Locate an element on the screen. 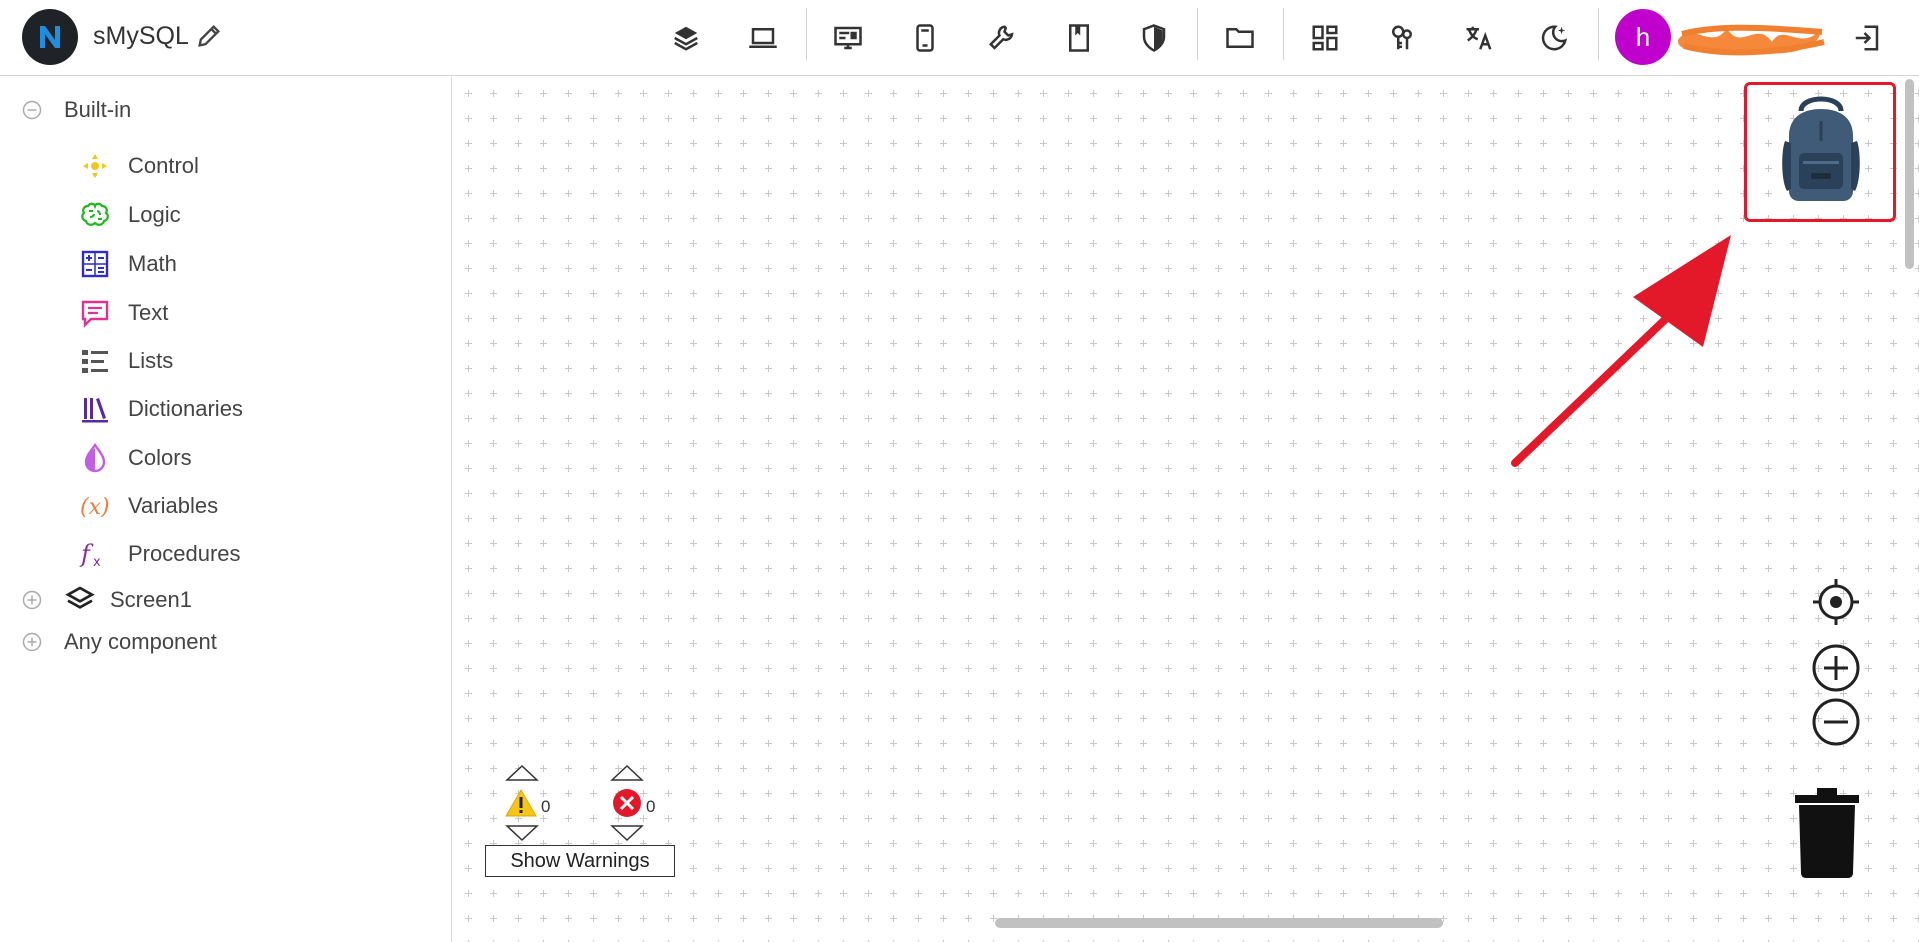  book-icon is located at coordinates (1079, 38).